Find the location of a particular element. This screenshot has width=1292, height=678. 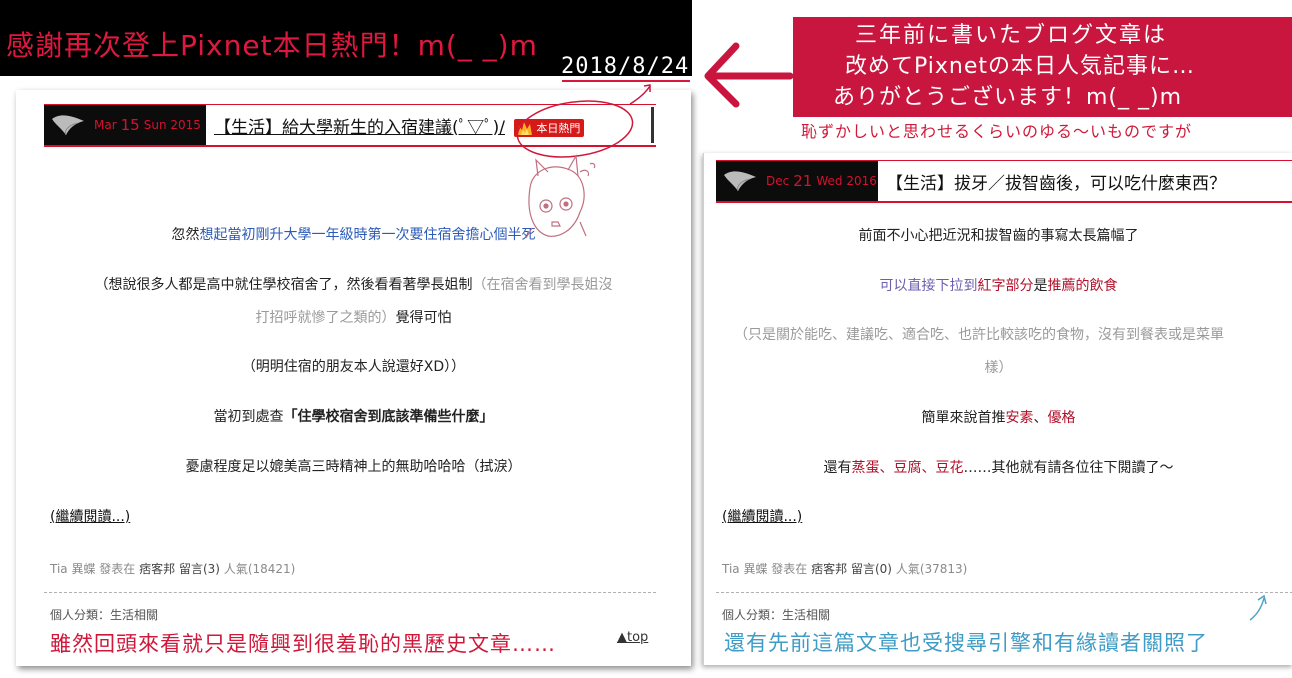

right-p5-red2: 豆腐 is located at coordinates (907, 468).